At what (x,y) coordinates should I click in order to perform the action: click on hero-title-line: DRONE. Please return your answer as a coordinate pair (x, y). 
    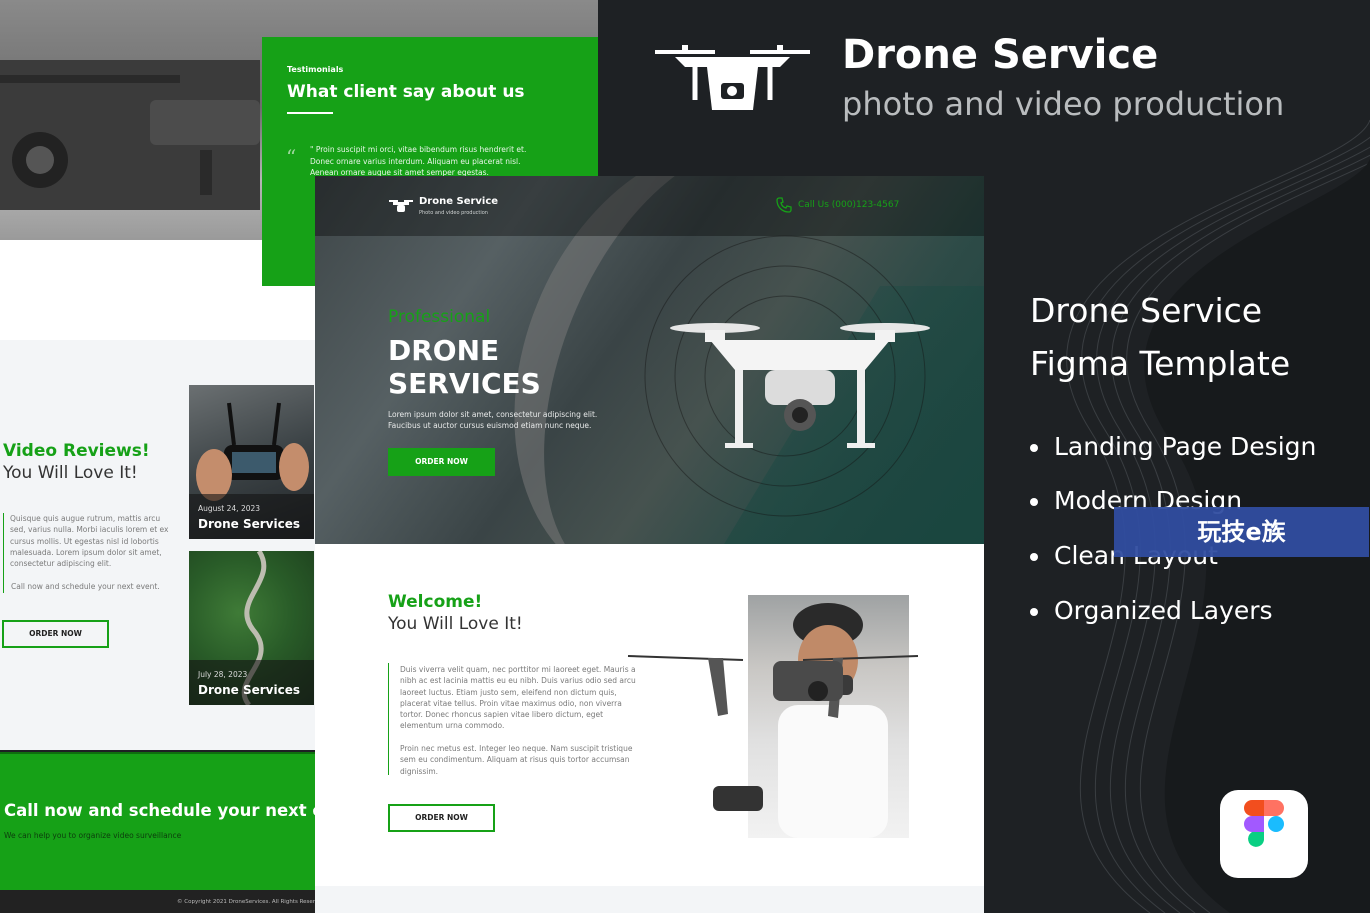
    Looking at the image, I should click on (444, 350).